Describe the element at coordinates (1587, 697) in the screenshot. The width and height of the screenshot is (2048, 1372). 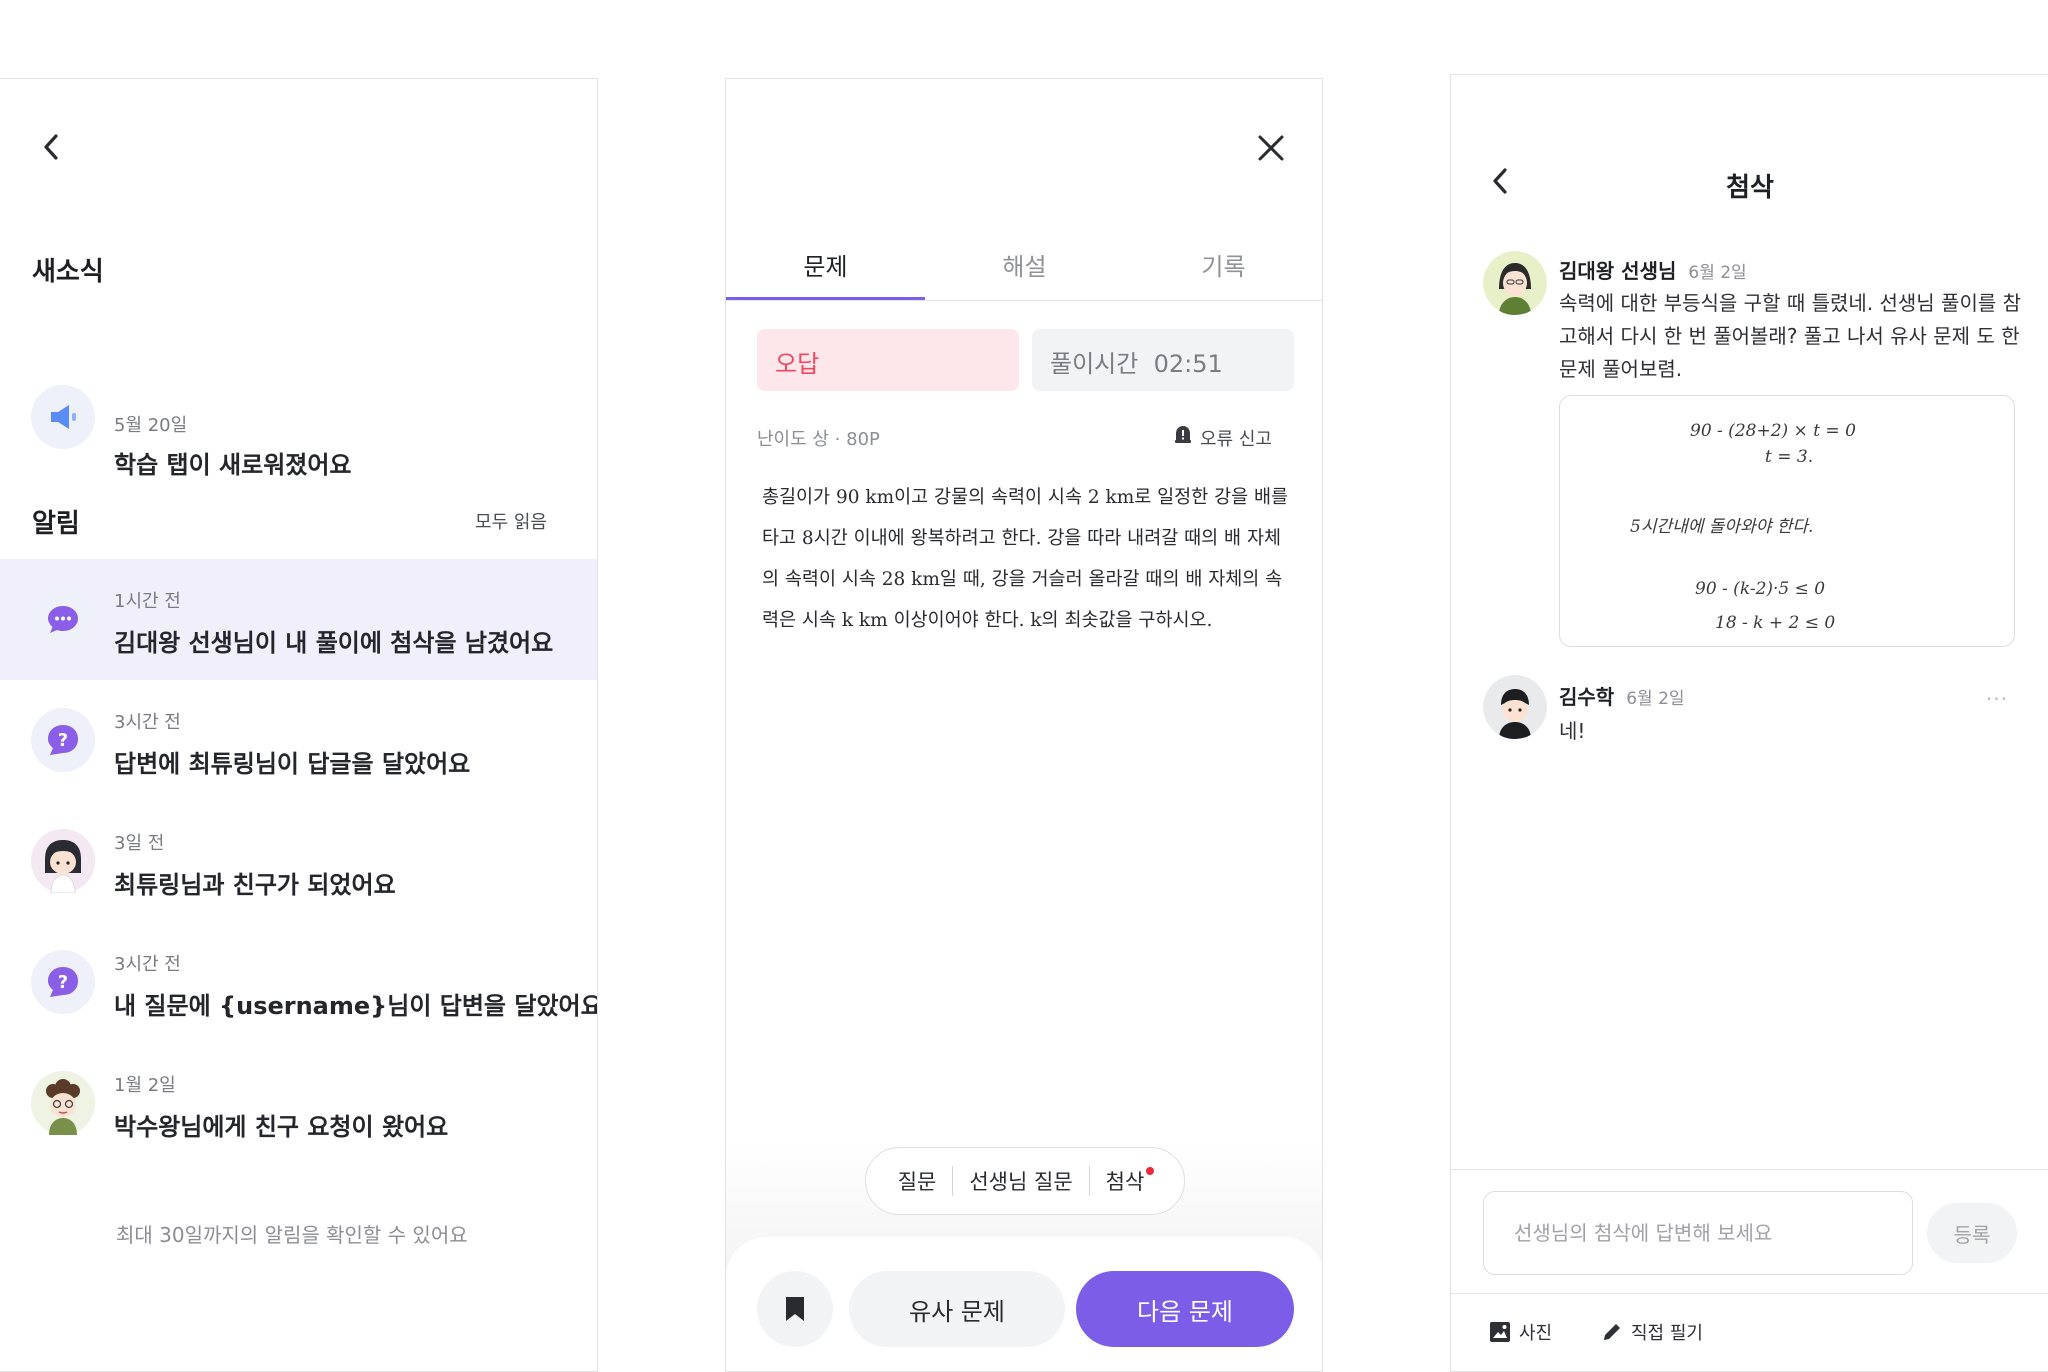
I see `comment-author-name: 김수학` at that location.